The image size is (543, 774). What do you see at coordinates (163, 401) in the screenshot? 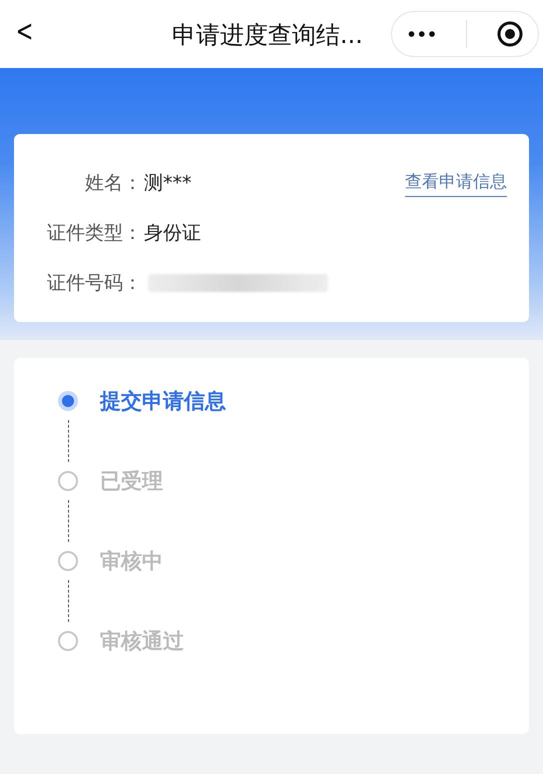
I see `step-label: 提交申请信息` at bounding box center [163, 401].